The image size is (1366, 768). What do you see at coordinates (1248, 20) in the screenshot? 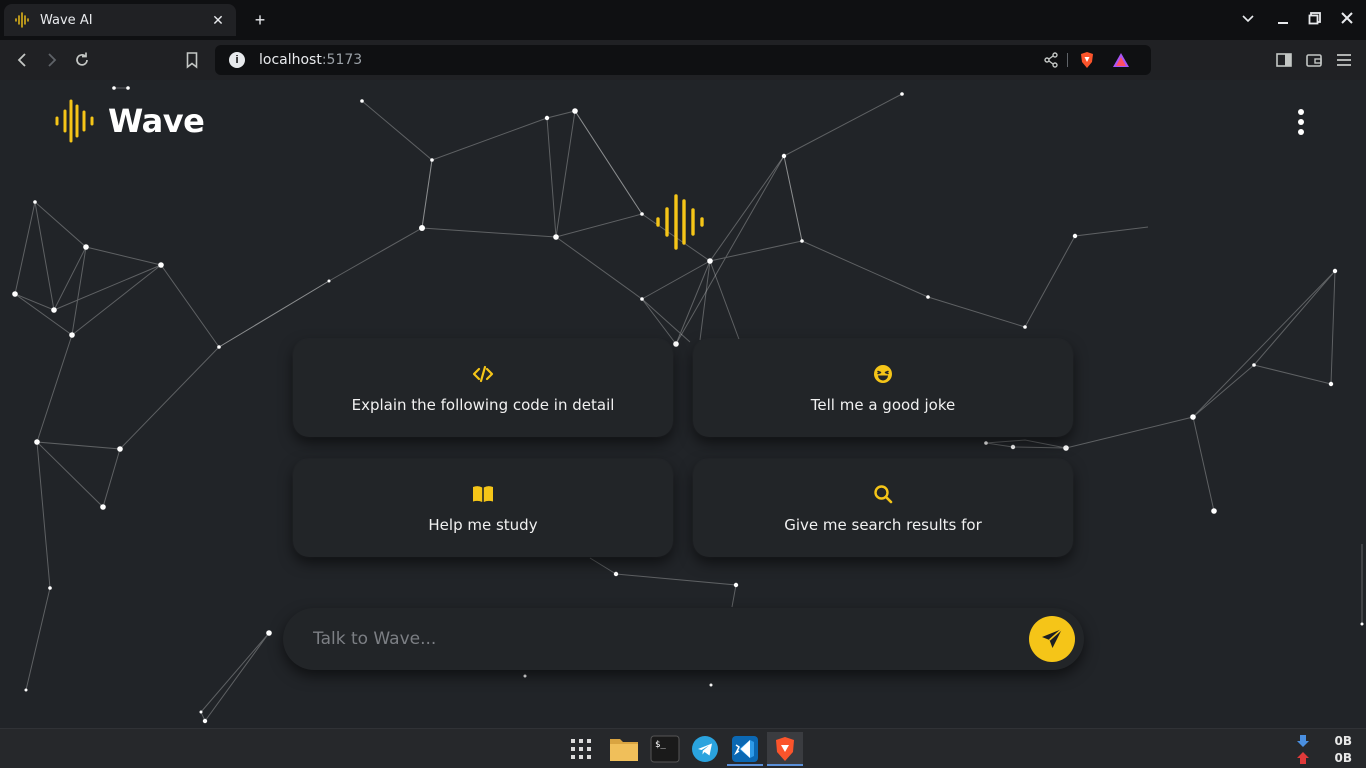
I see `tab-search-chevron-icon` at bounding box center [1248, 20].